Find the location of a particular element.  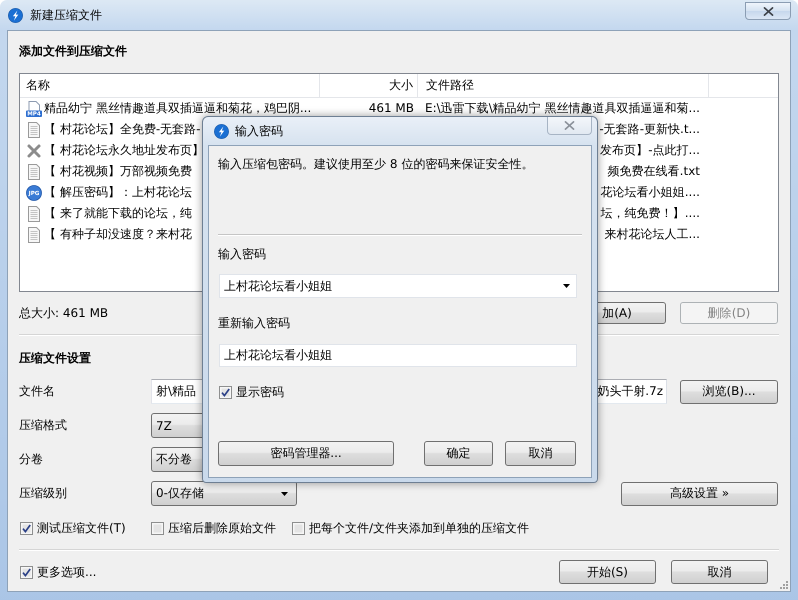

dropdown: 7Z is located at coordinates (178, 425).